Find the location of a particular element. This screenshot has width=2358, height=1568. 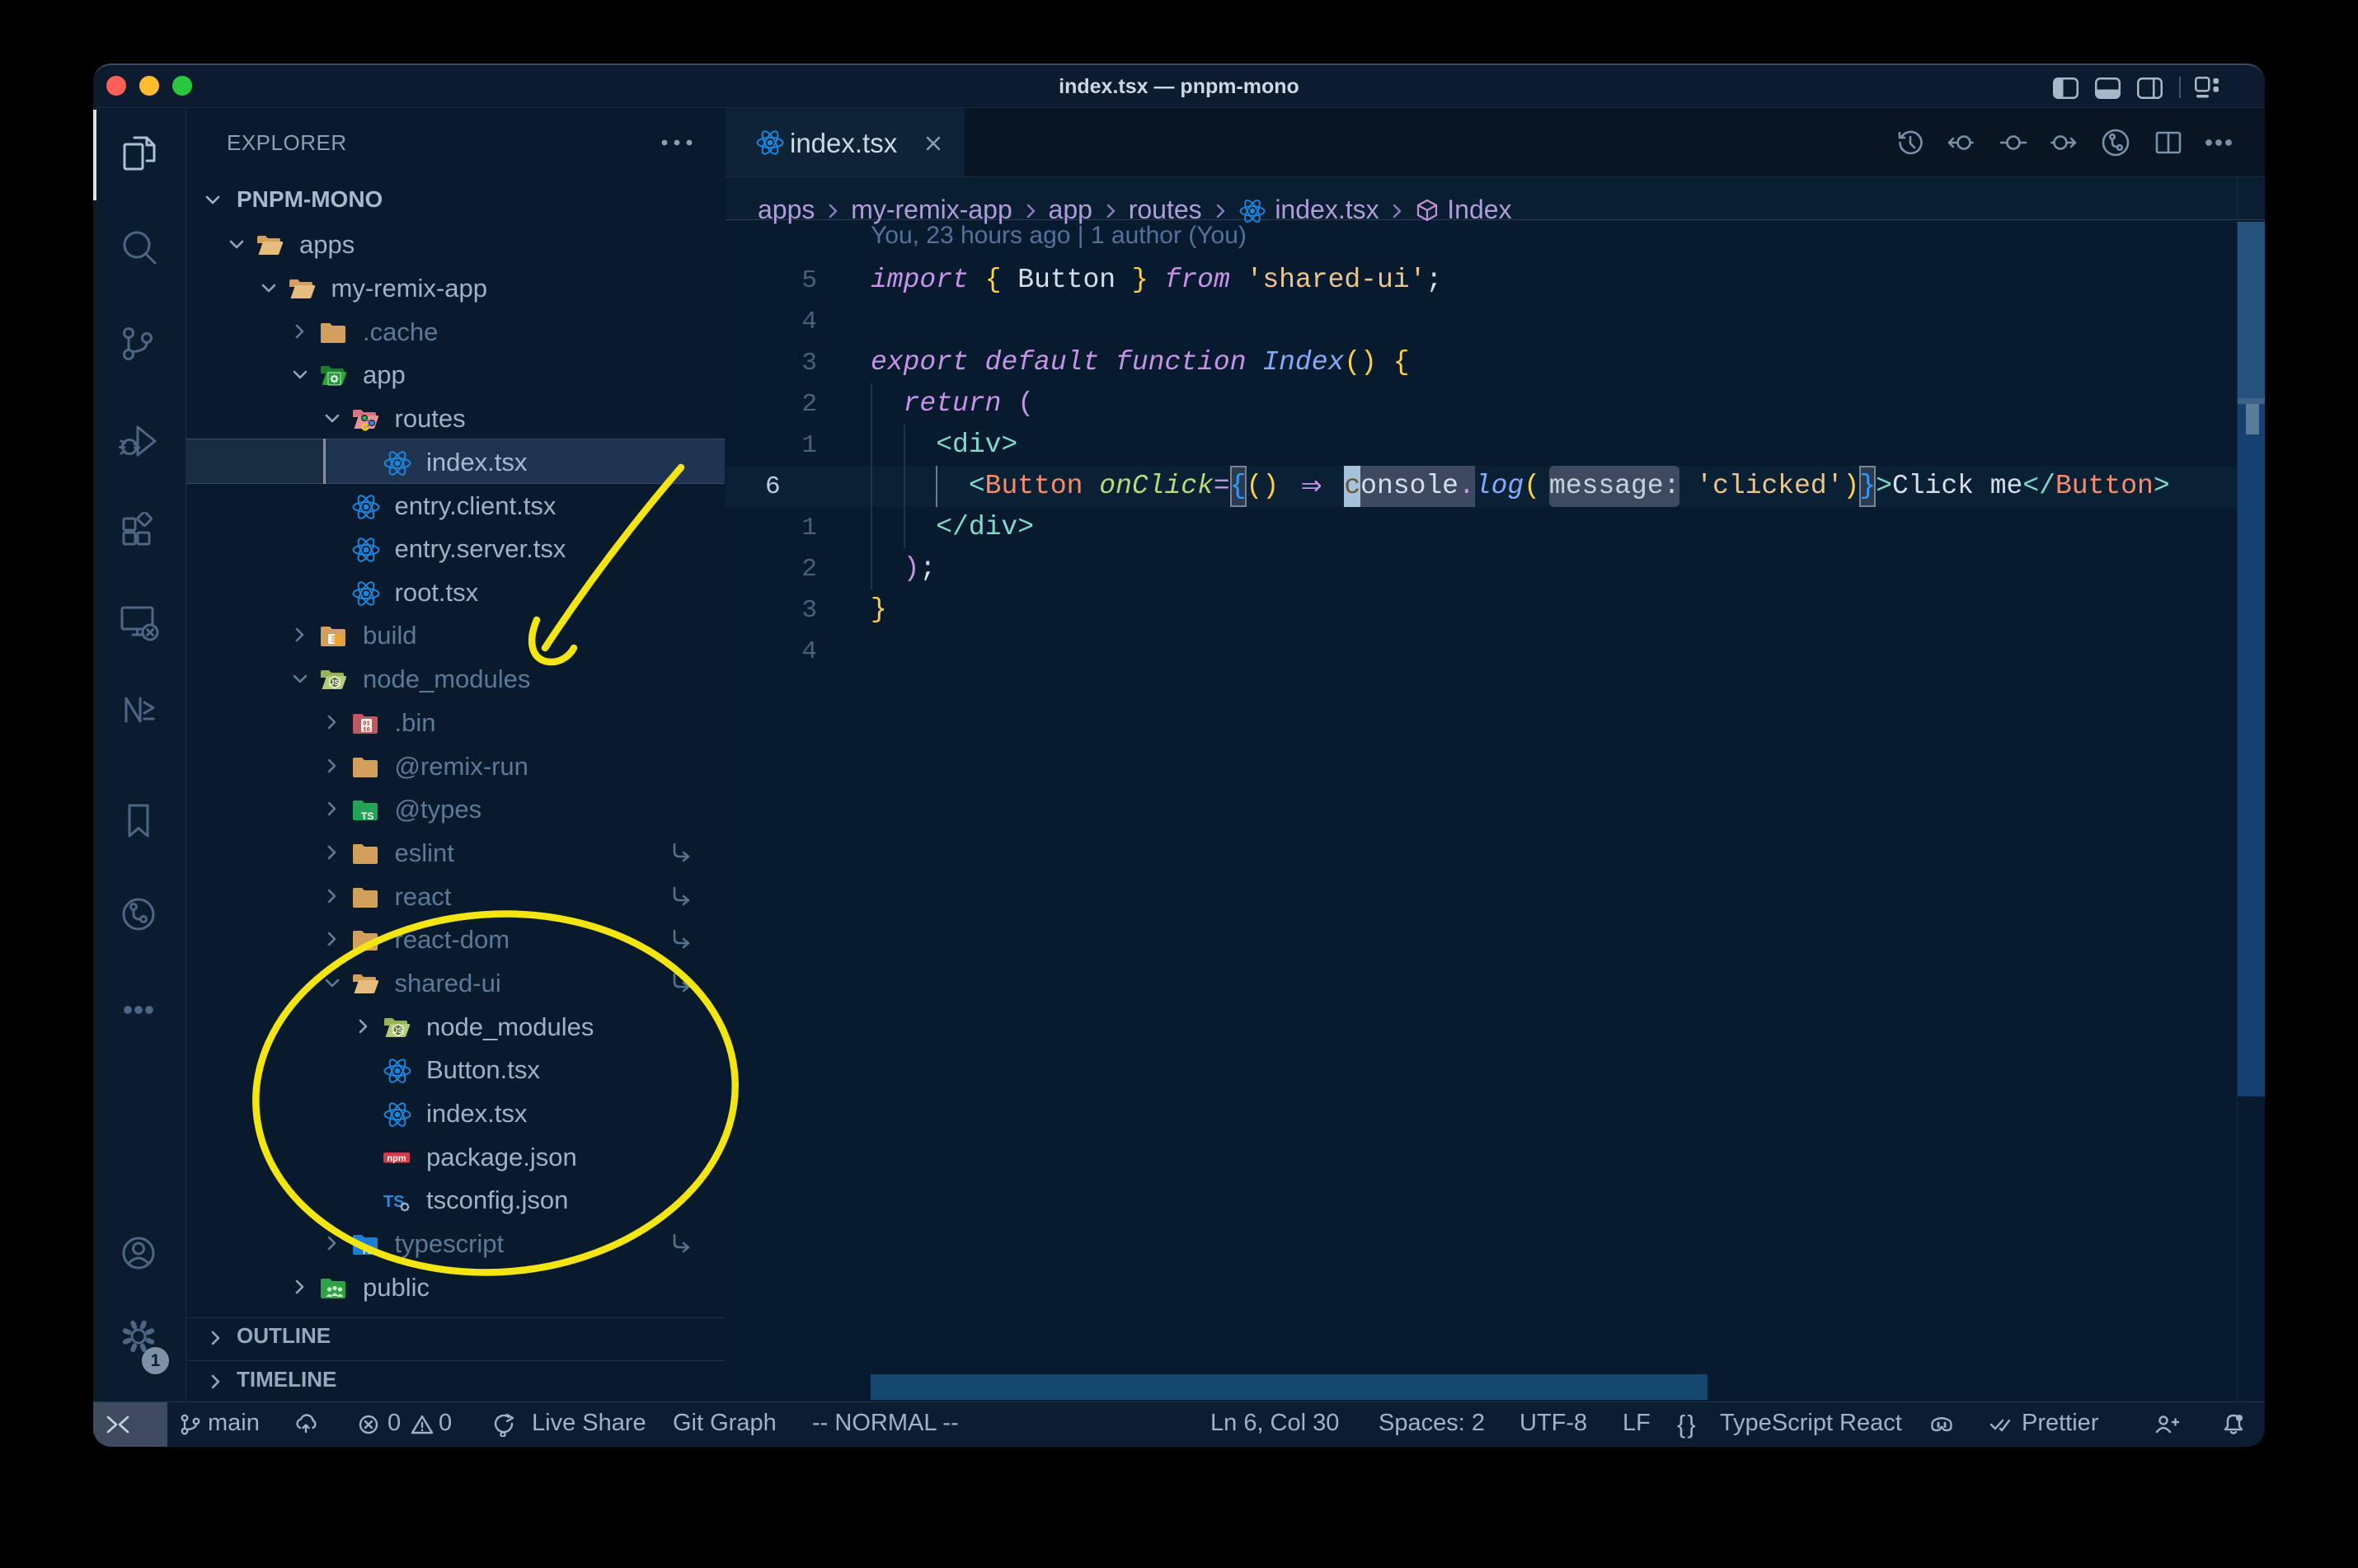

svg-text: 10 is located at coordinates (366, 730).